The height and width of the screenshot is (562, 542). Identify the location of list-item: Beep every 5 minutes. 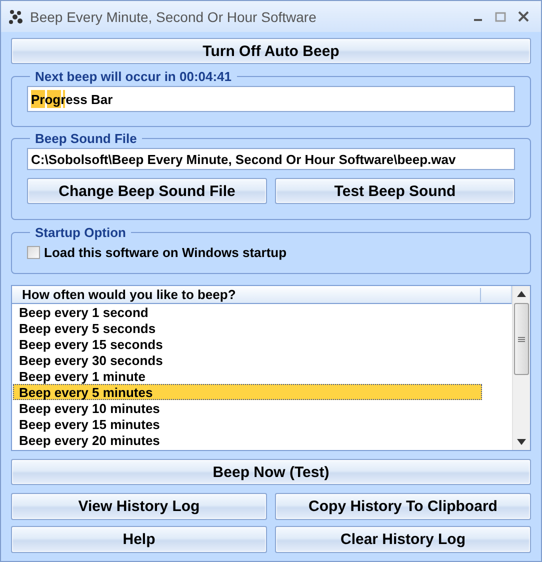
(247, 392).